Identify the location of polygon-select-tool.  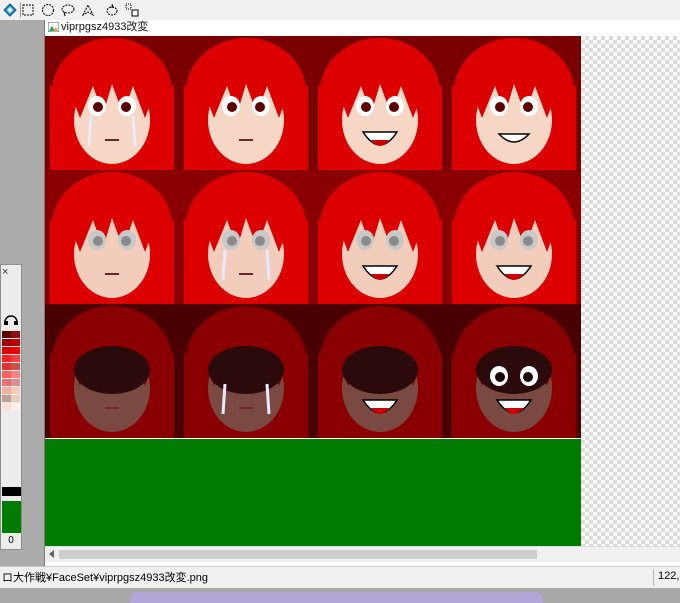
(88, 10).